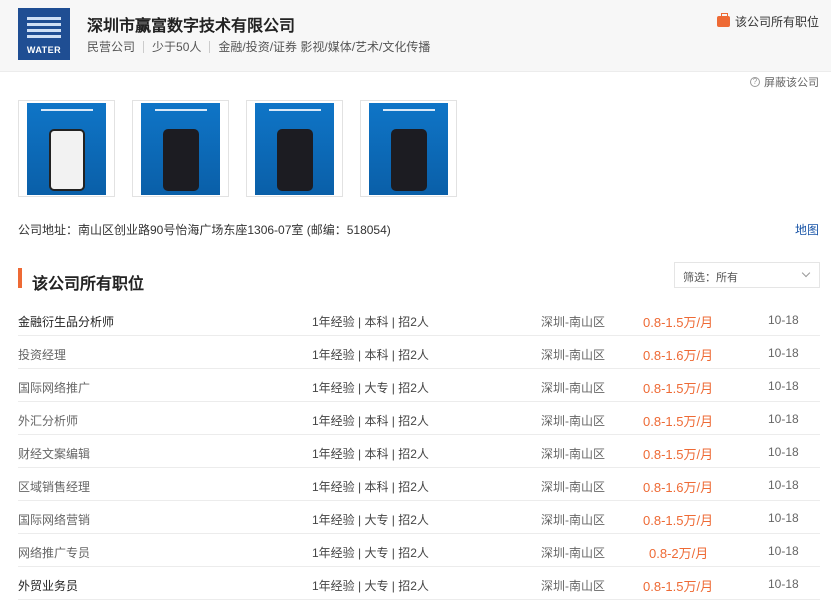 The height and width of the screenshot is (600, 831). I want to click on chevron-down-icon, so click(806, 273).